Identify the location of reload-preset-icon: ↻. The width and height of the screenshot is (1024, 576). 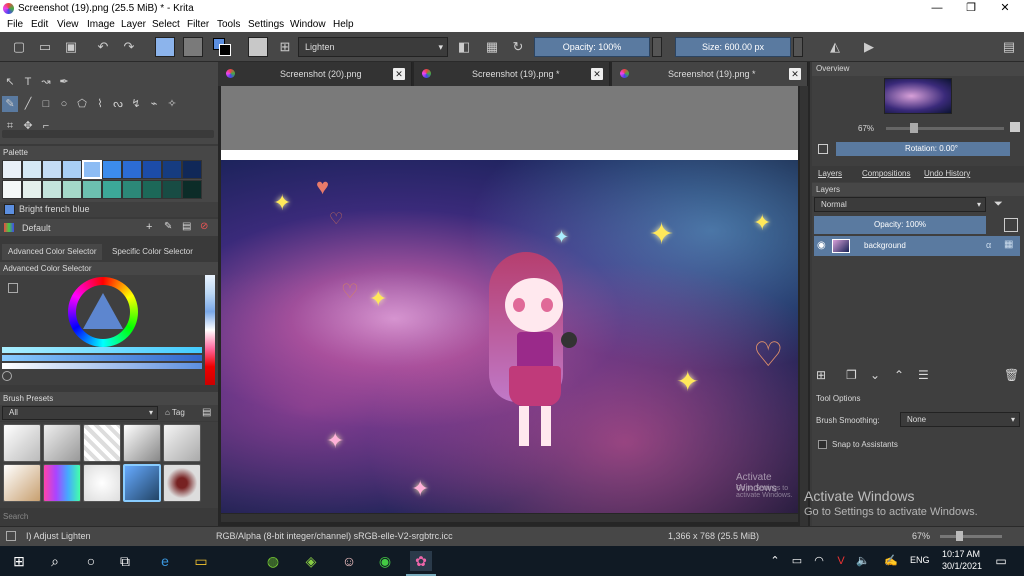
(518, 47).